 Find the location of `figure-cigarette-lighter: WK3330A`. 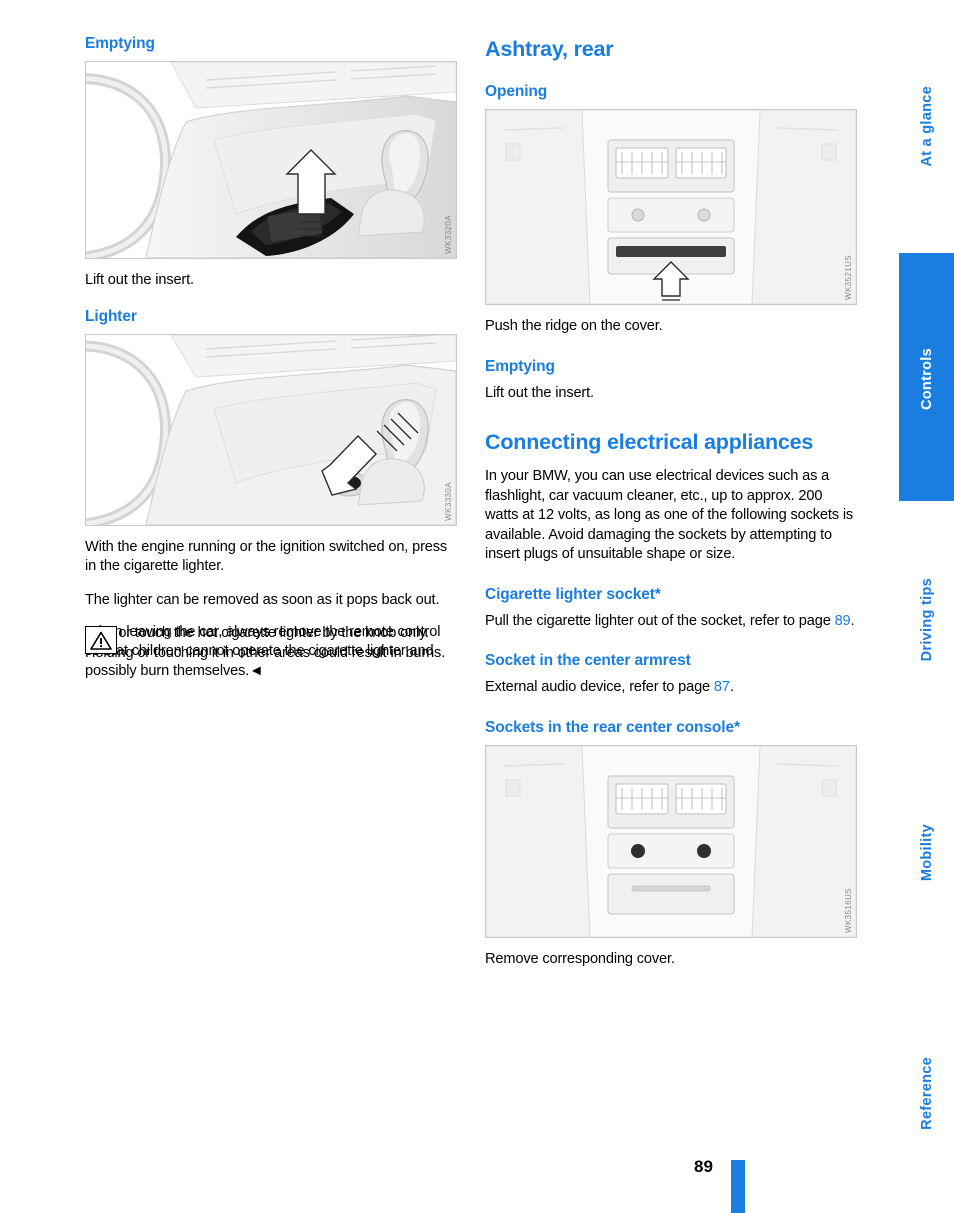

figure-cigarette-lighter: WK3330A is located at coordinates (271, 429).